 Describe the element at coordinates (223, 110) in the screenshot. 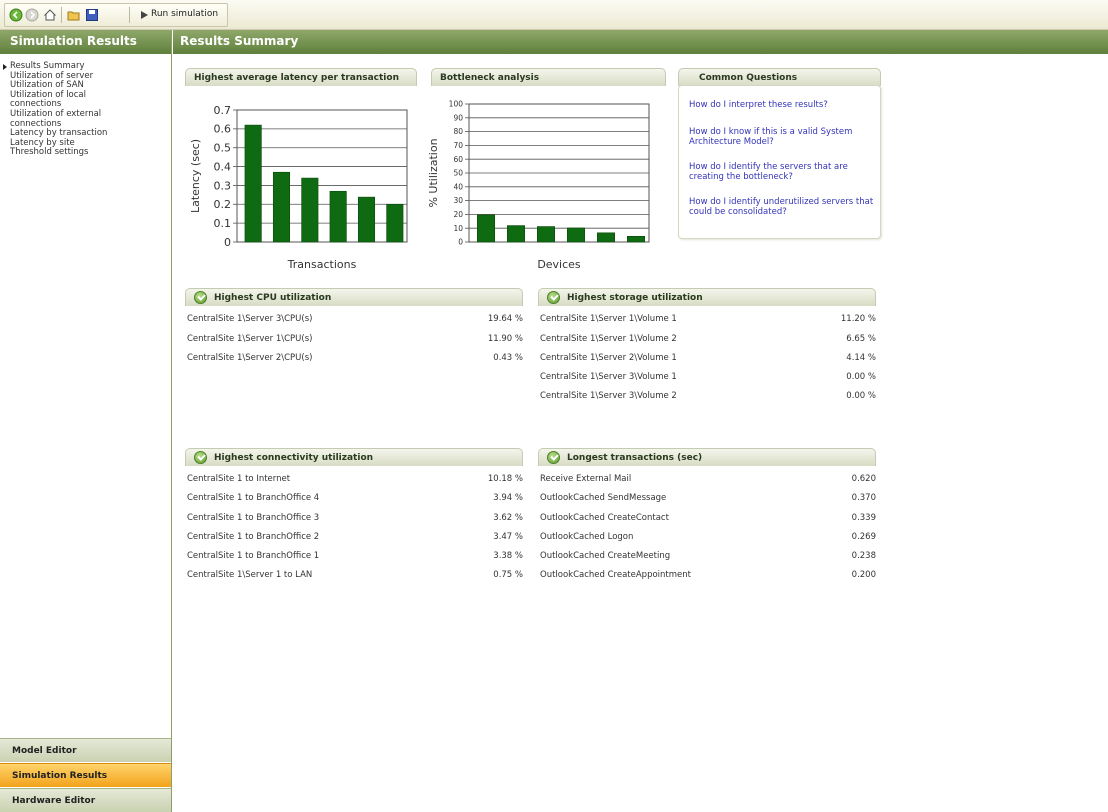

I see `y-tick-label: 0.7` at that location.